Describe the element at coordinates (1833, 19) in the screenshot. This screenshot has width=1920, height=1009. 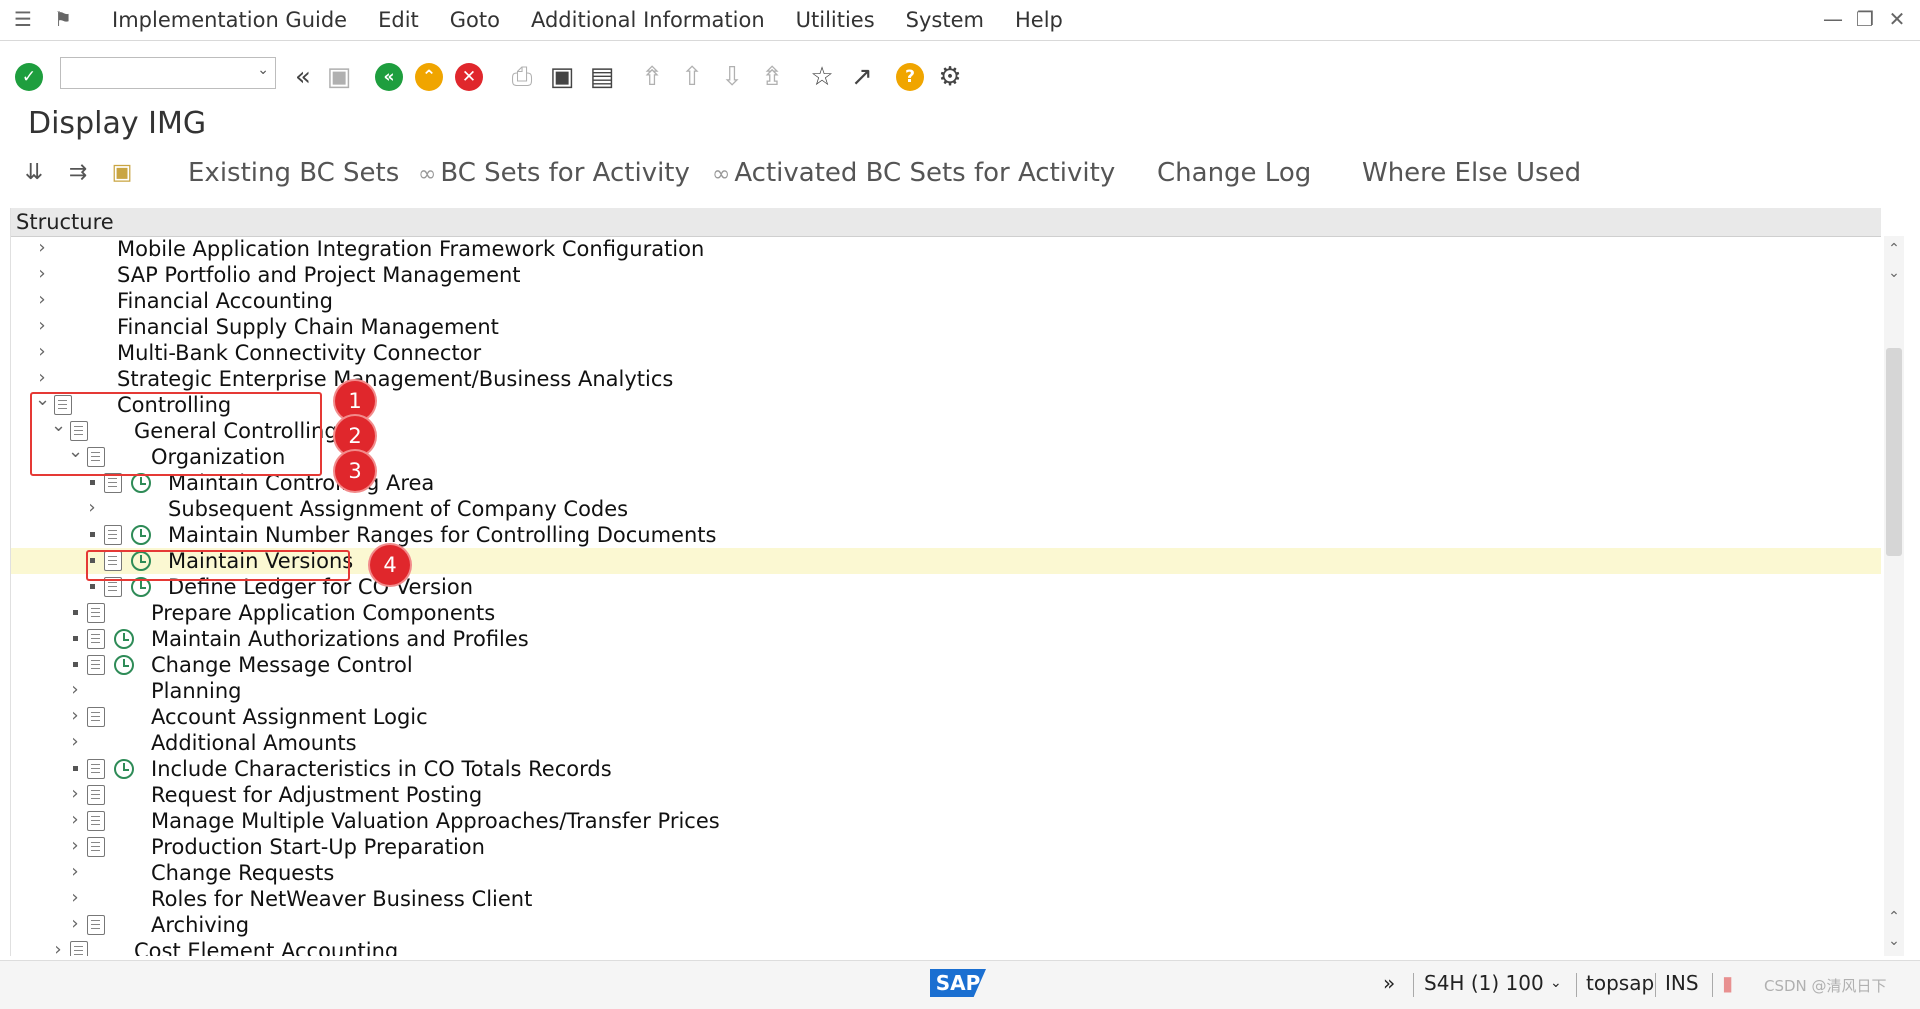
I see `minimize-icon: —` at that location.